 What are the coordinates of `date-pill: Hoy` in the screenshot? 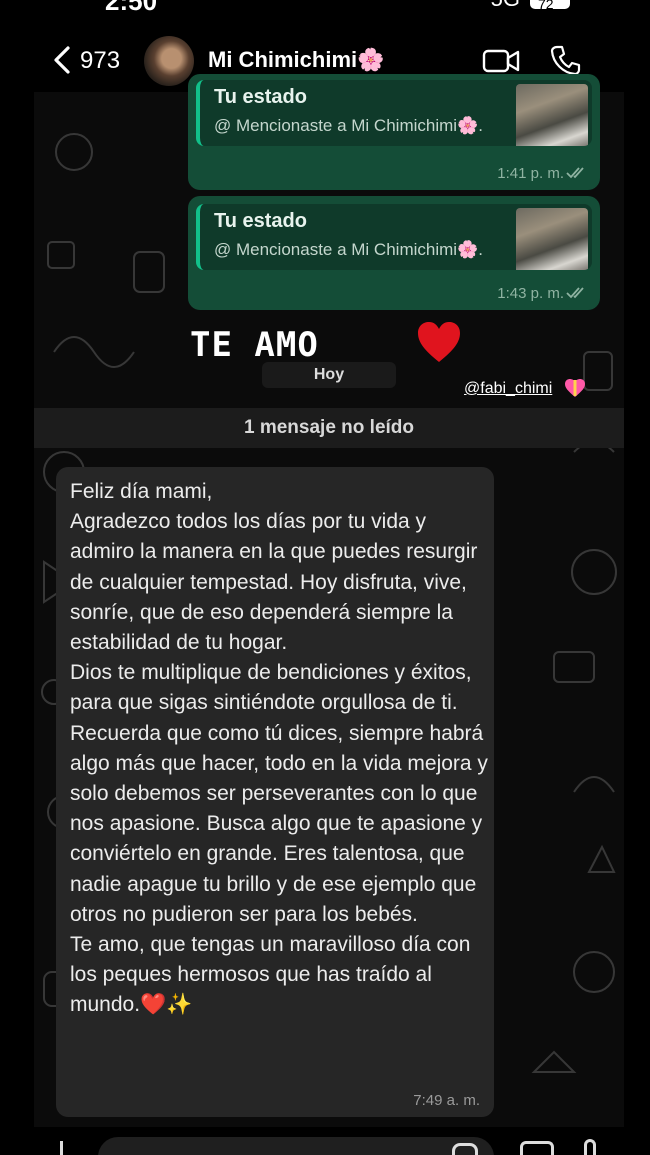 It's located at (329, 375).